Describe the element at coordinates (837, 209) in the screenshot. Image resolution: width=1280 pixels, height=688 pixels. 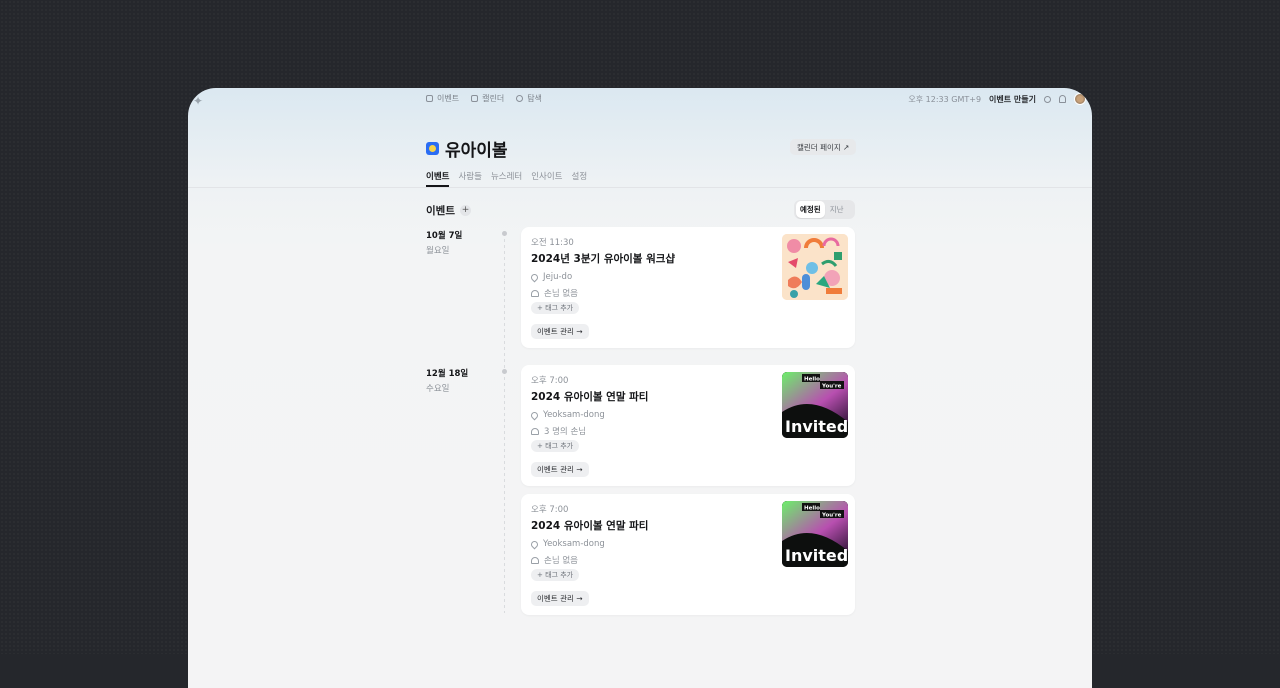
I see `toggle-past: 지난` at that location.